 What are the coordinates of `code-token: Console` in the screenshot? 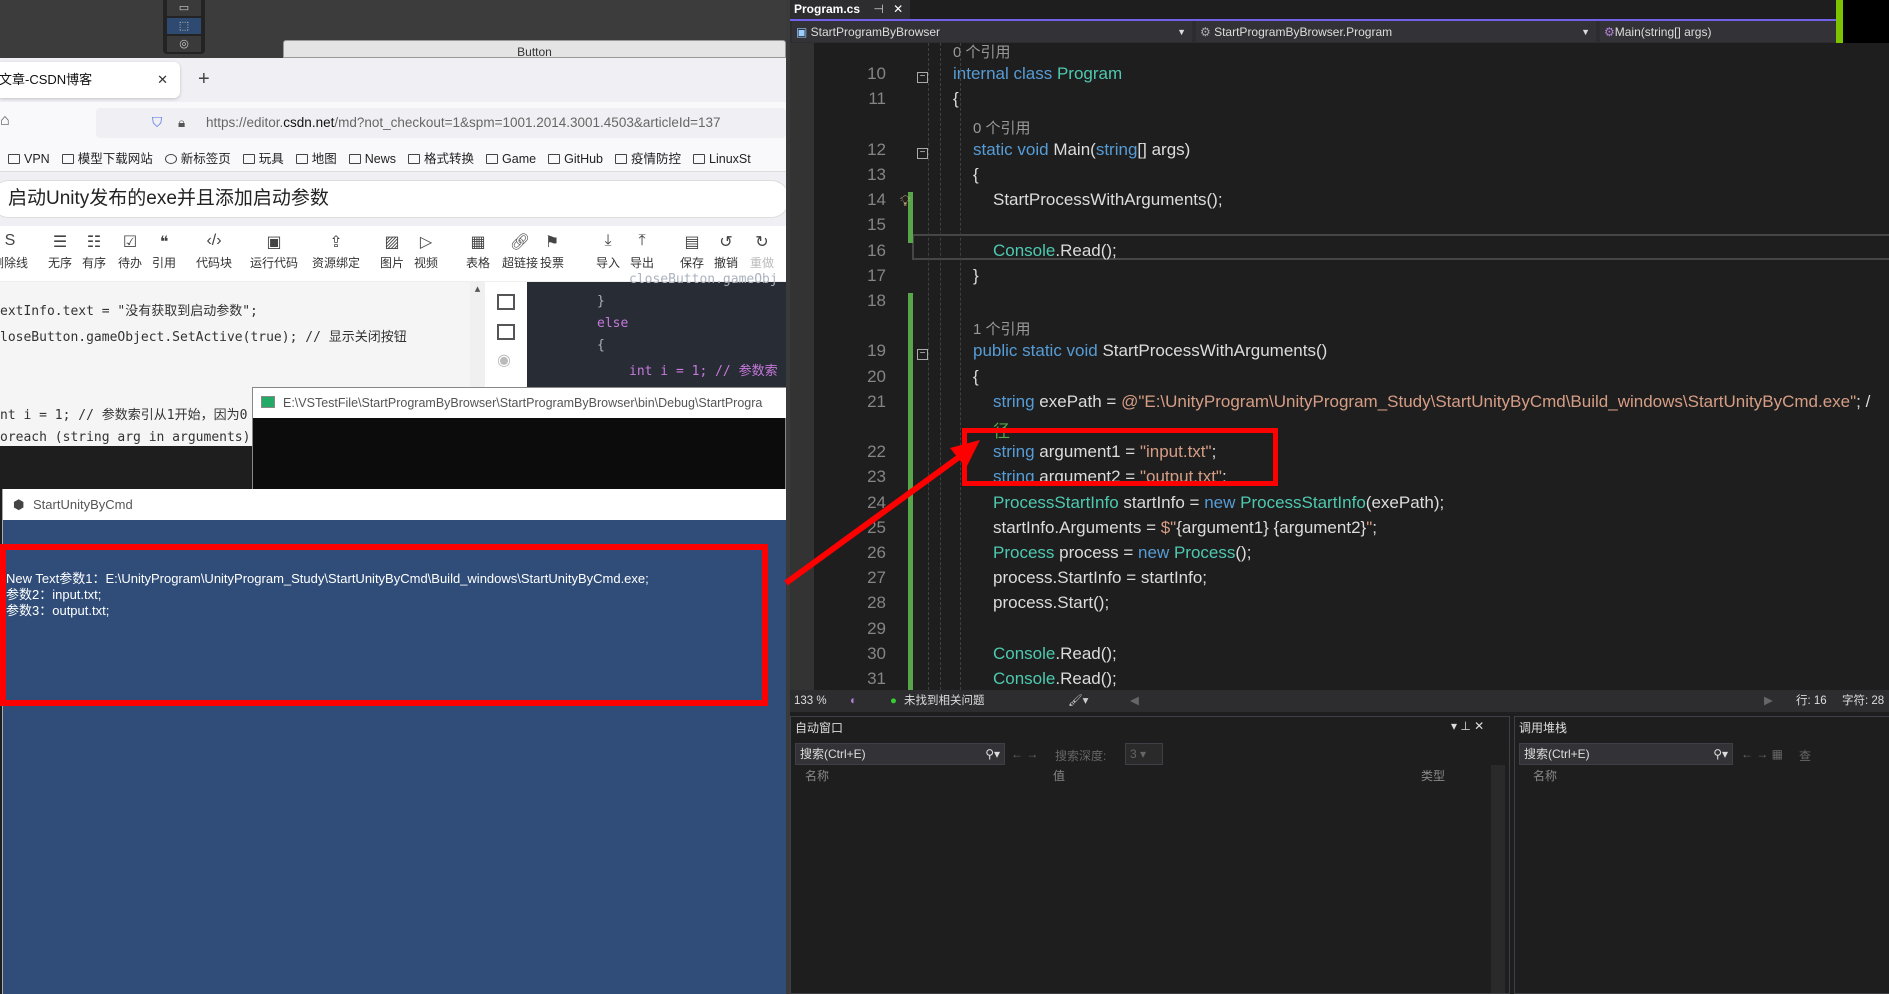 It's located at (1024, 653).